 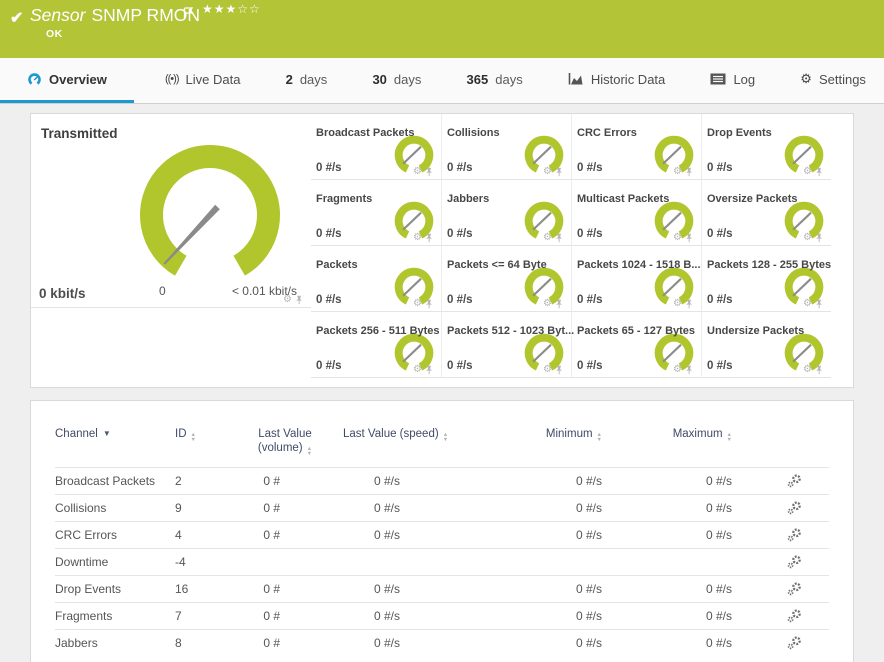 I want to click on channel-label: Packets, so click(x=337, y=265).